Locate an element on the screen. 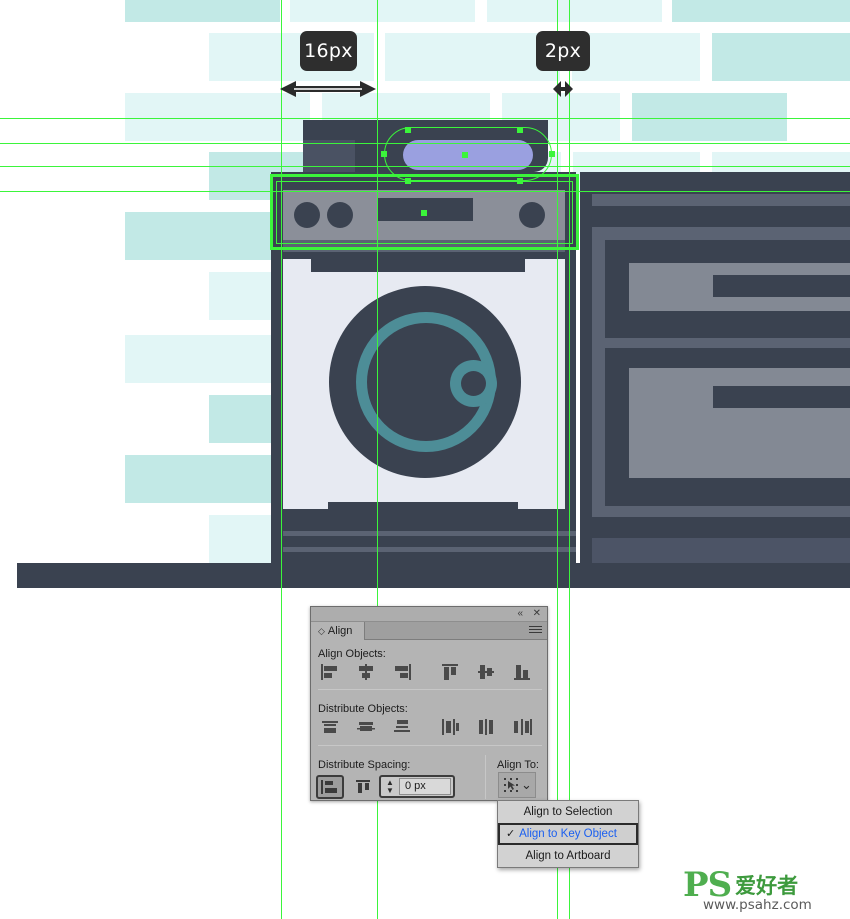  menu-item-align-to-artboard: Align to Artboard is located at coordinates (568, 856).